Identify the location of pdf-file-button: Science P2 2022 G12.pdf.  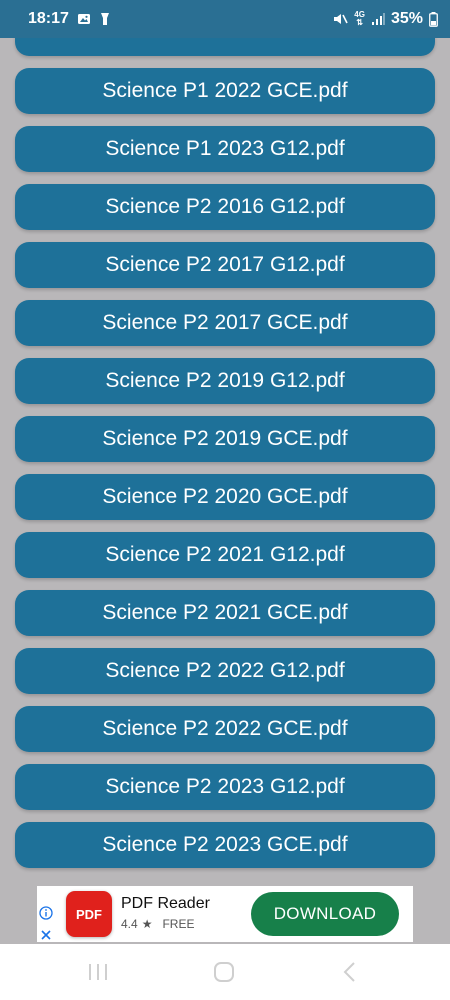
(225, 671).